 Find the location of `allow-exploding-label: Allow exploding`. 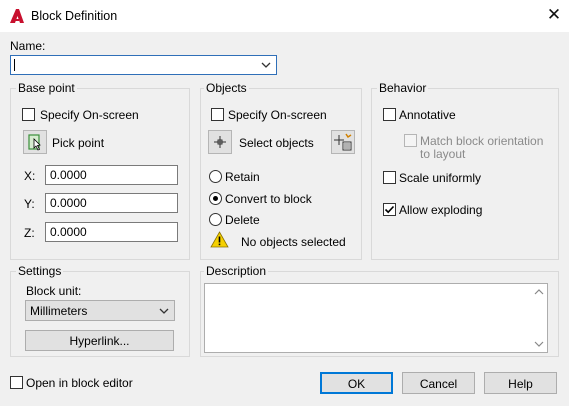

allow-exploding-label: Allow exploding is located at coordinates (441, 210).